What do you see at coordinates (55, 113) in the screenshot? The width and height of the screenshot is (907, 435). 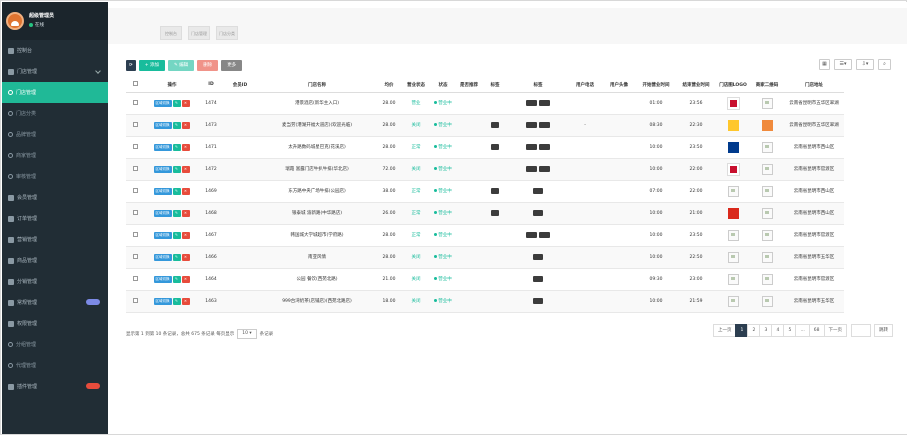 I see `sidebar-item: 门店分类` at bounding box center [55, 113].